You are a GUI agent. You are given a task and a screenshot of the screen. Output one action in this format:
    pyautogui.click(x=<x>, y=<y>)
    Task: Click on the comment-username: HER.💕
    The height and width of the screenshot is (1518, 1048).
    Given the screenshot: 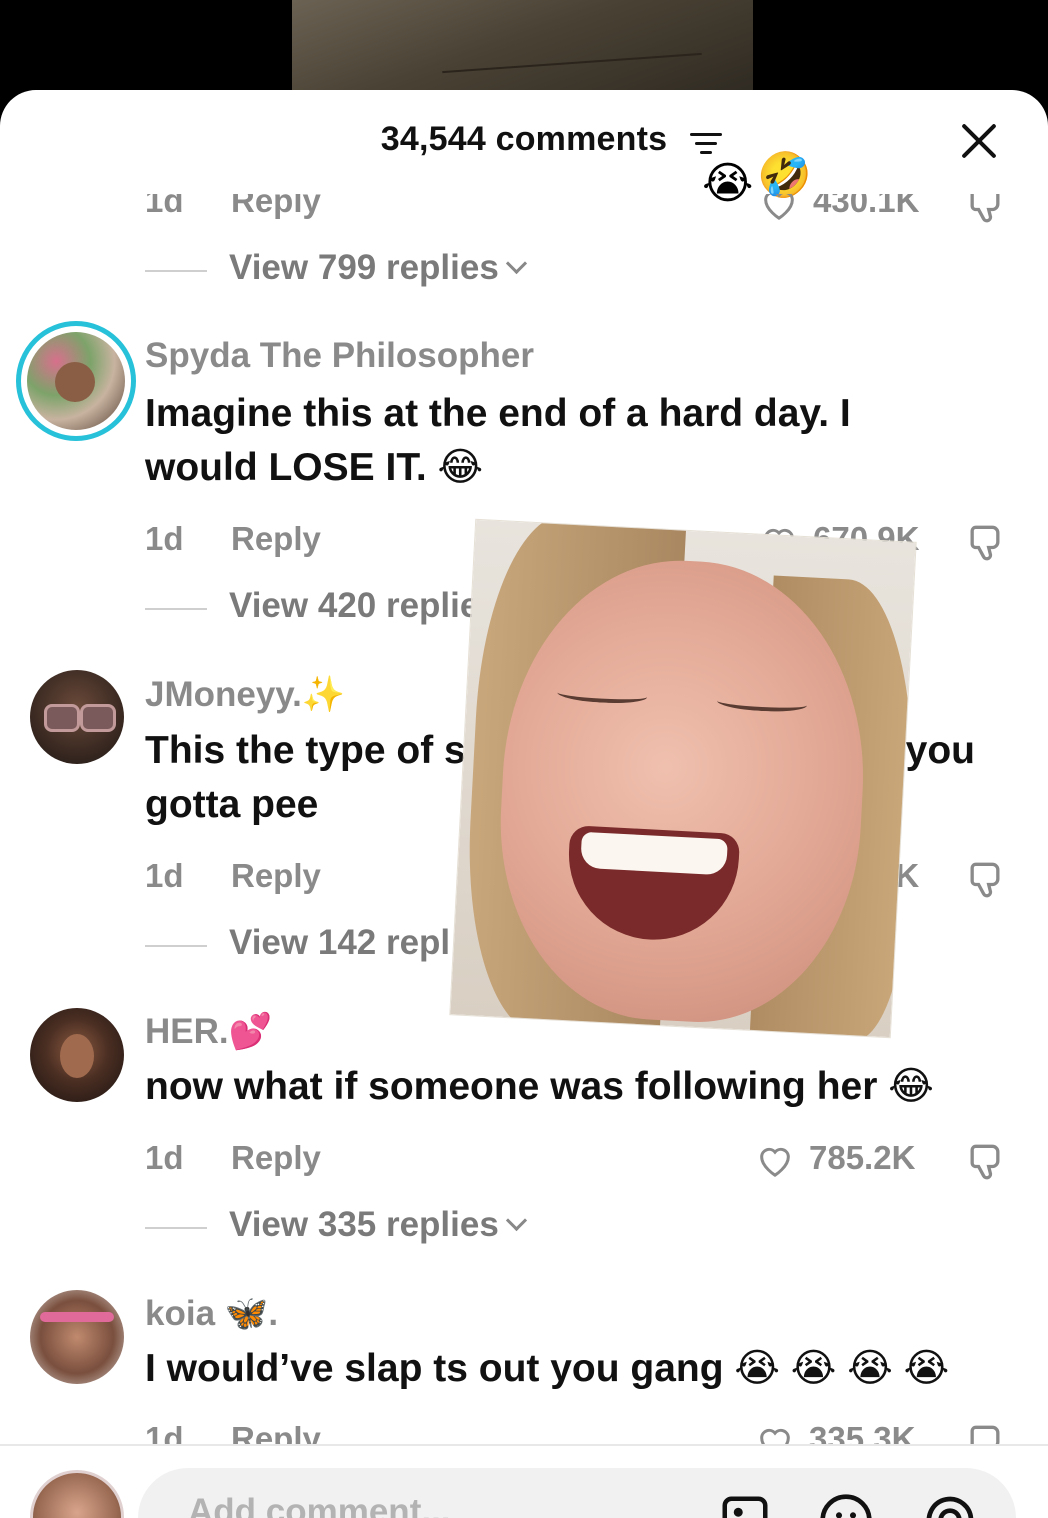 What is the action you would take?
    pyautogui.click(x=208, y=1031)
    